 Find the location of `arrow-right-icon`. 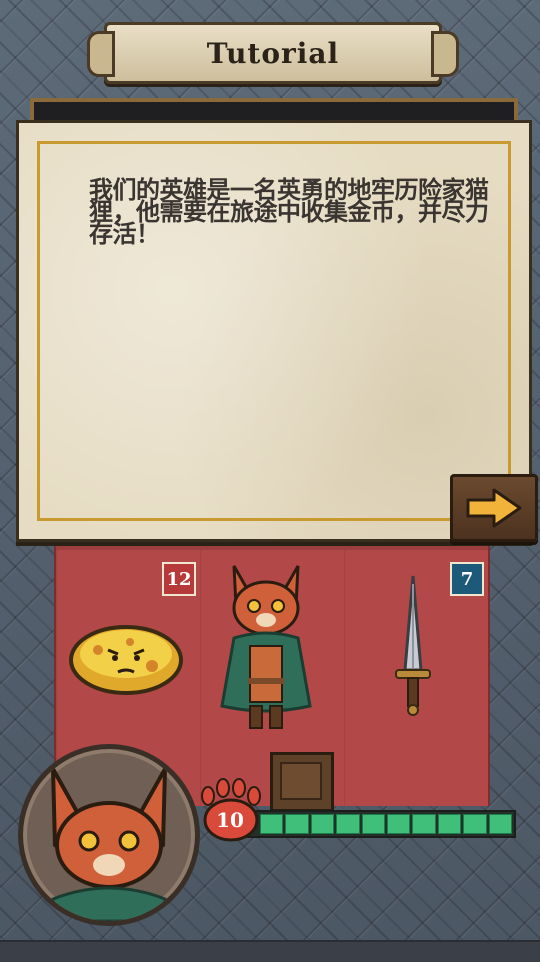

arrow-right-icon is located at coordinates (494, 508).